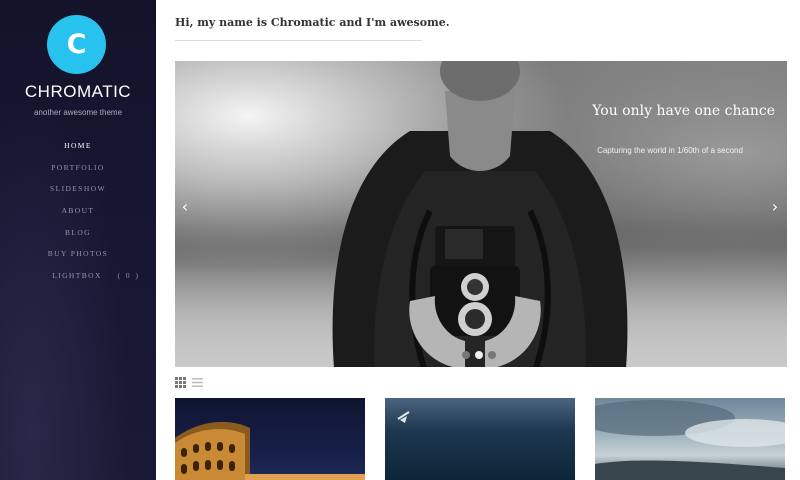  What do you see at coordinates (78, 194) in the screenshot?
I see `nav-item-slideshow: SLIDESHOW` at bounding box center [78, 194].